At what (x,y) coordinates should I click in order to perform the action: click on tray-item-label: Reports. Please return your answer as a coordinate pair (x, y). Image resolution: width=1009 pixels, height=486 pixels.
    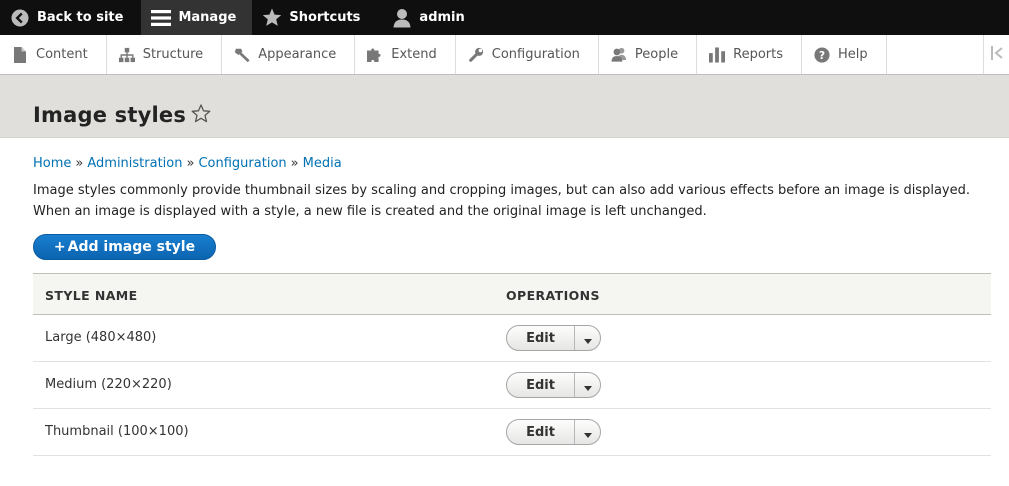
    Looking at the image, I should click on (758, 54).